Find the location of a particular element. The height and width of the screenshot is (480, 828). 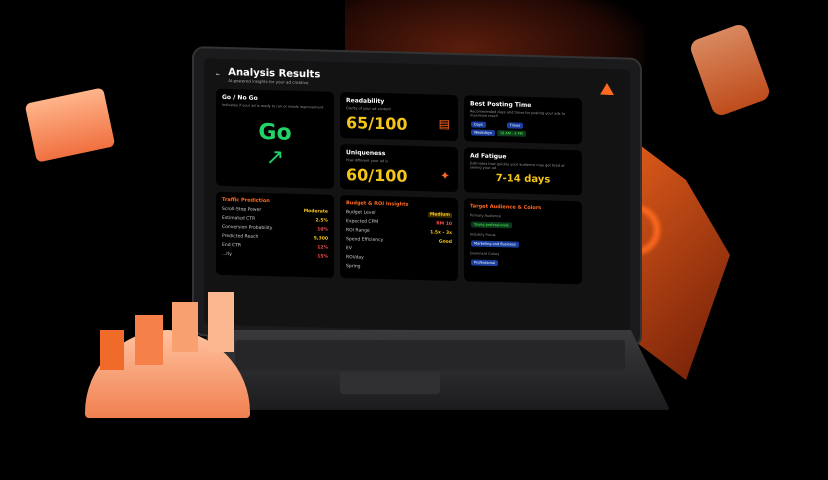

times-tag: 10 AM - 2 PM is located at coordinates (511, 133).